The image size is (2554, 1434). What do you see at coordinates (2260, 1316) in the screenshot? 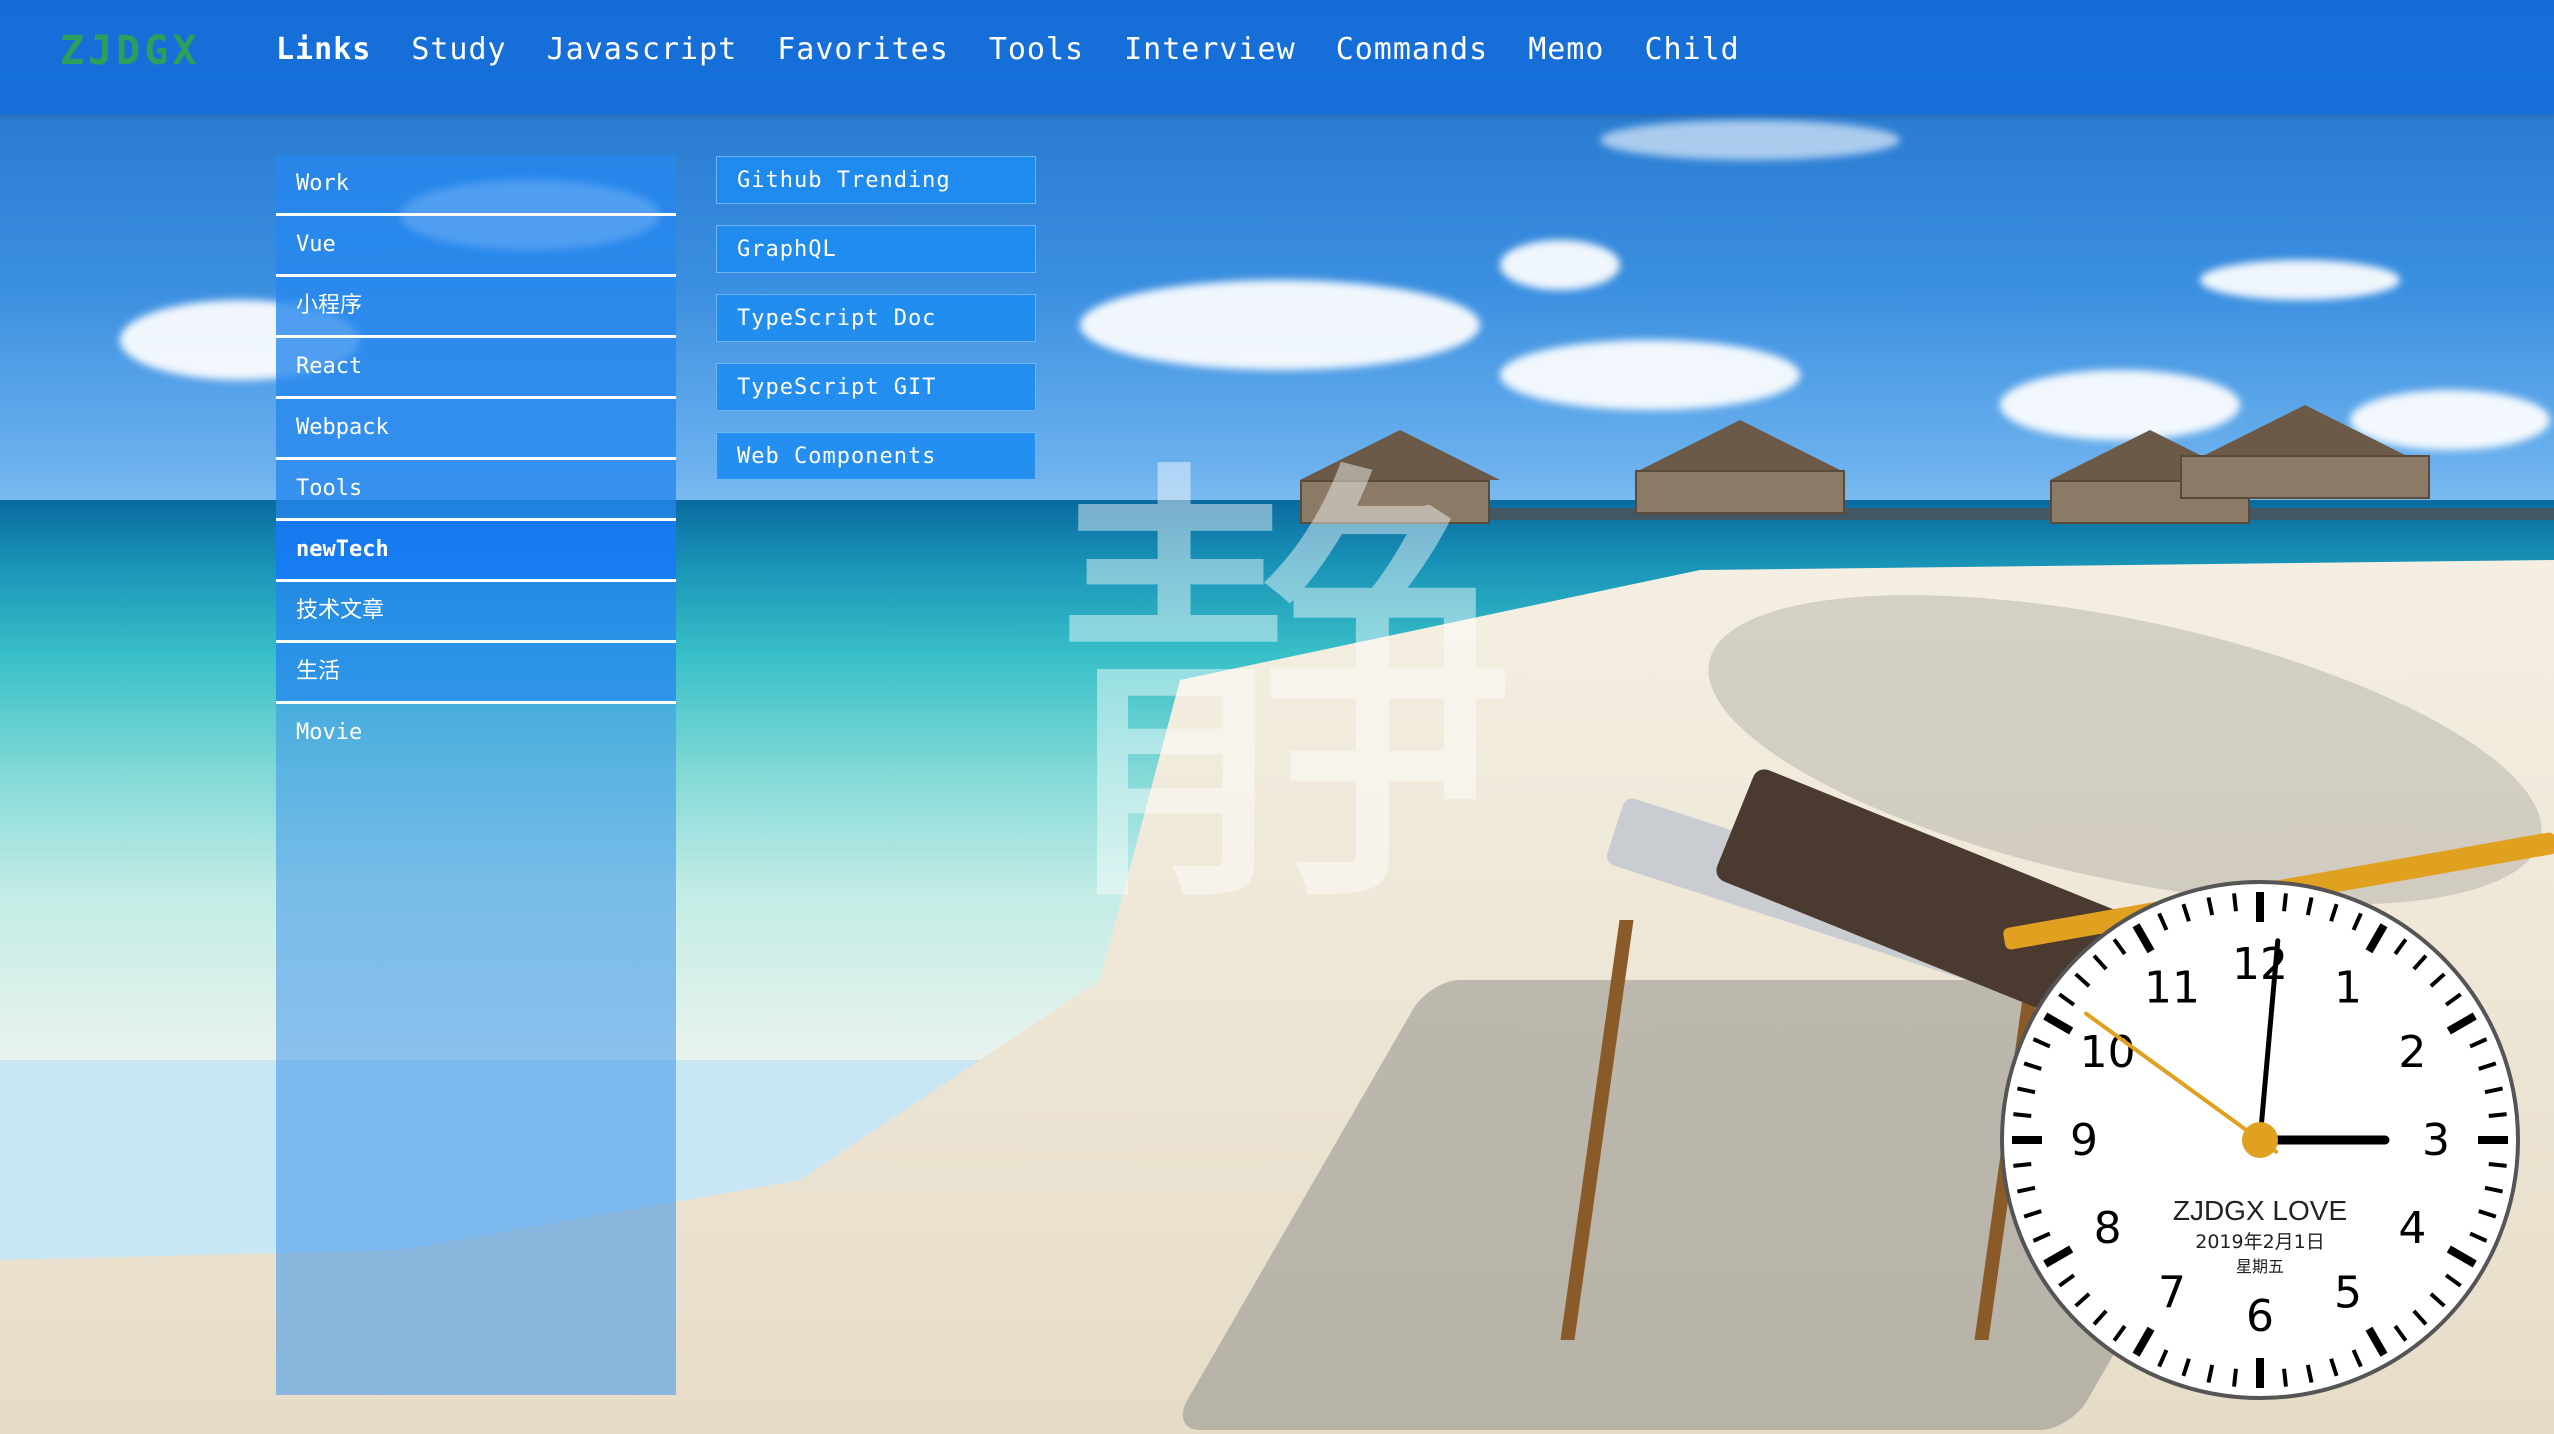
I see `clock-number: 6` at bounding box center [2260, 1316].